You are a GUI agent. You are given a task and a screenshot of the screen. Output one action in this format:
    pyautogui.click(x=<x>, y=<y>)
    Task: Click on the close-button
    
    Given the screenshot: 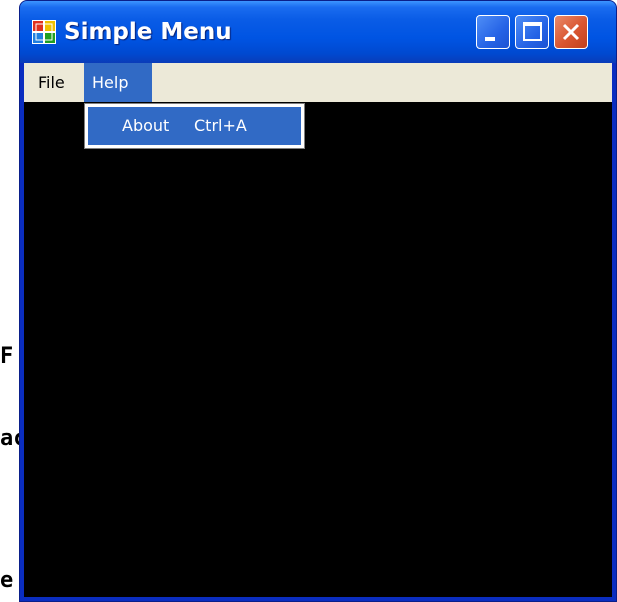 What is the action you would take?
    pyautogui.click(x=571, y=32)
    